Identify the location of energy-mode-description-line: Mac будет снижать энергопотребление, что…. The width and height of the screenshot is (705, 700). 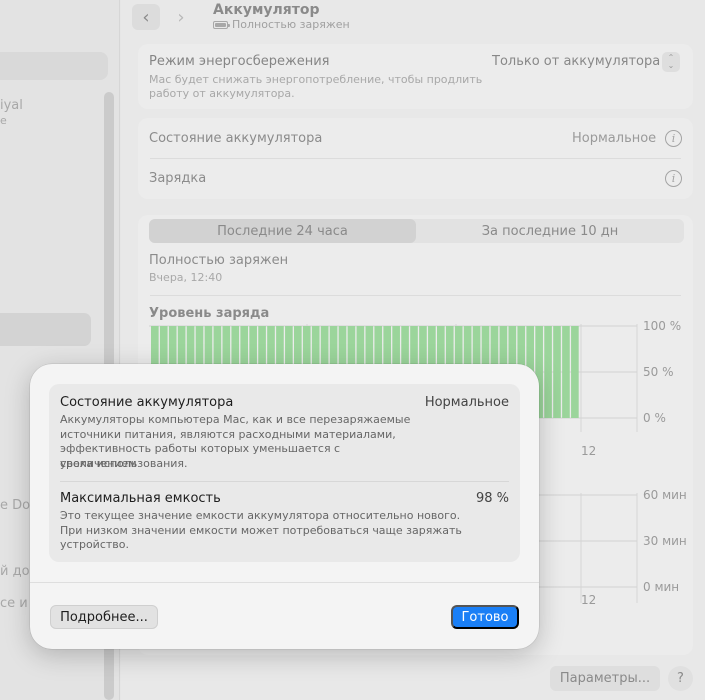
(316, 79).